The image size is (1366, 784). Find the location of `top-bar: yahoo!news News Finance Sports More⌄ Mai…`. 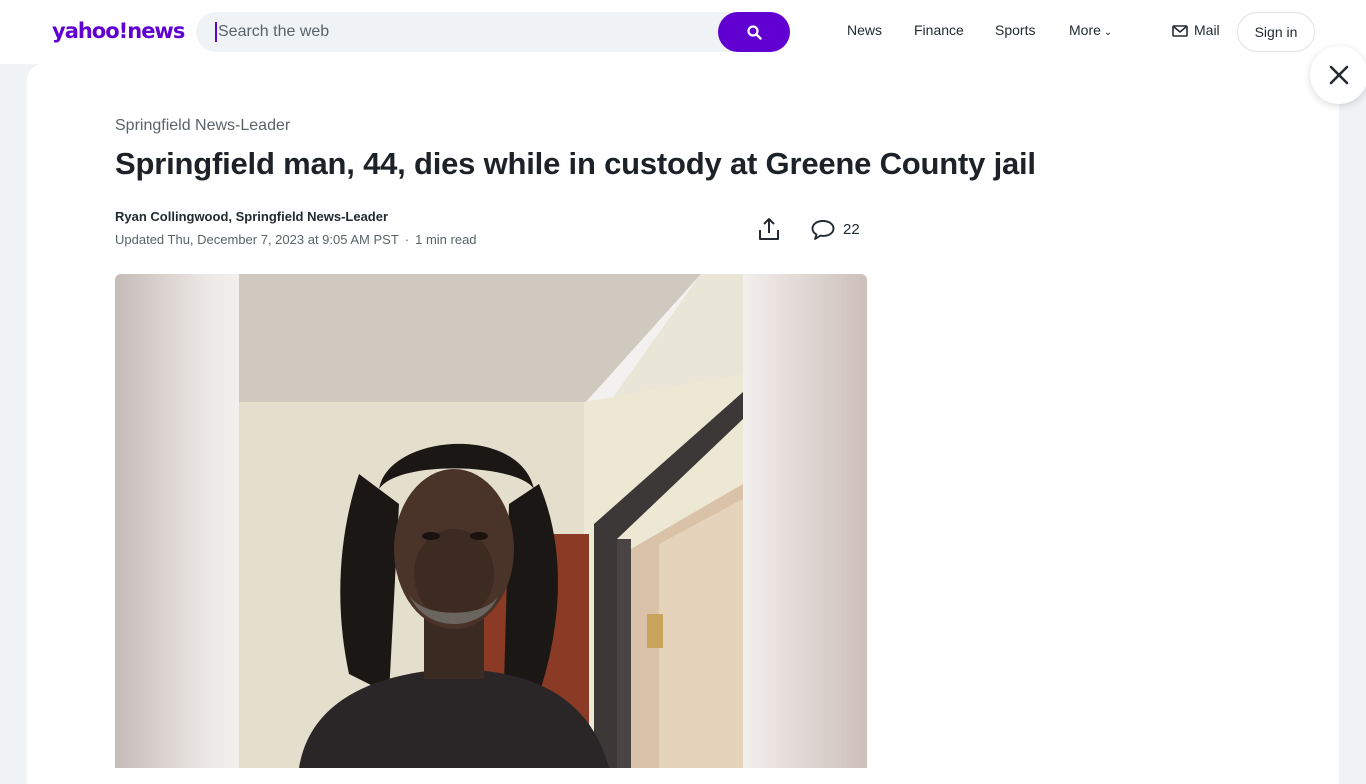

top-bar: yahoo!news News Finance Sports More⌄ Mai… is located at coordinates (683, 32).